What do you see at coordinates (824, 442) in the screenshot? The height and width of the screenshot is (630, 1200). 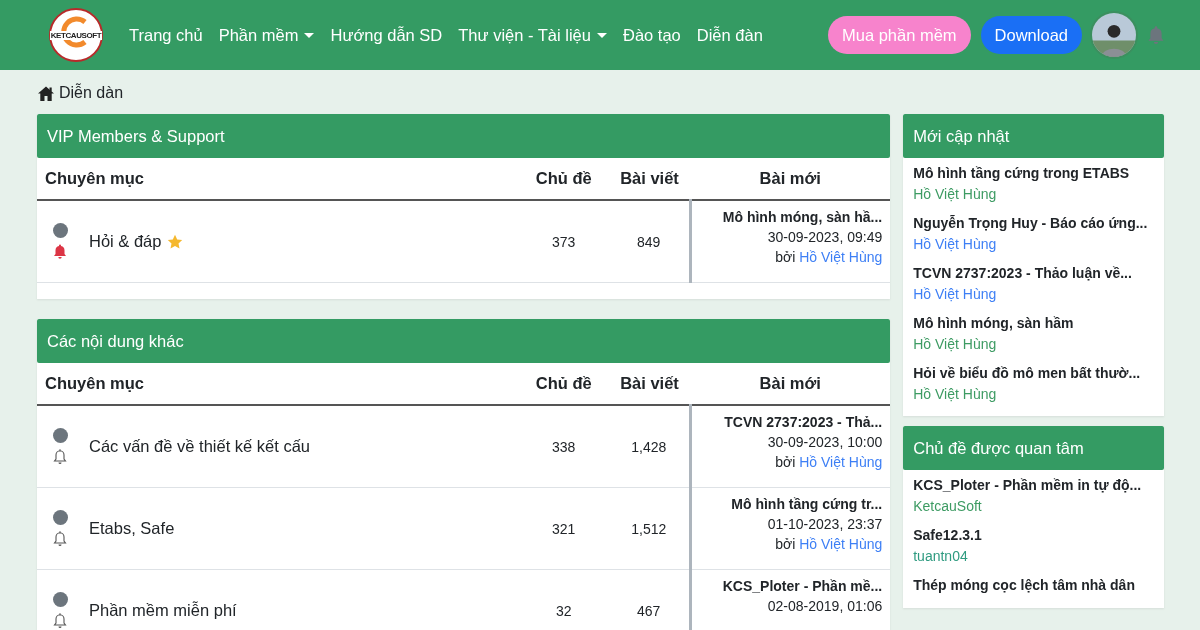 I see `post-time: 30-09-2023, 10:00` at bounding box center [824, 442].